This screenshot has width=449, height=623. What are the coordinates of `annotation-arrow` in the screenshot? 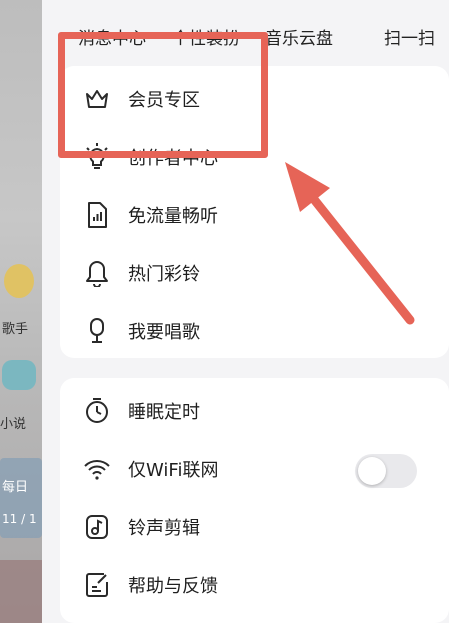 It's located at (350, 243).